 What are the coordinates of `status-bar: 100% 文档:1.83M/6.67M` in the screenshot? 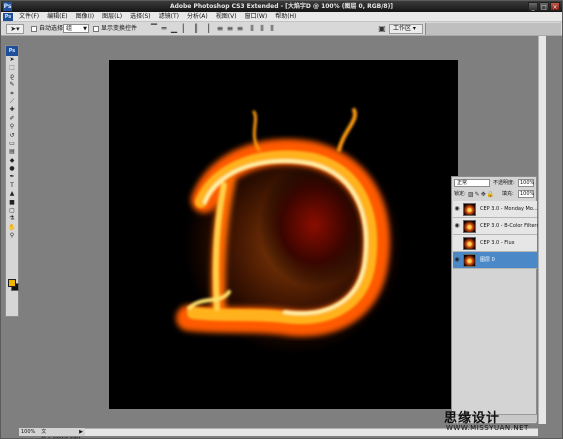 It's located at (52, 433).